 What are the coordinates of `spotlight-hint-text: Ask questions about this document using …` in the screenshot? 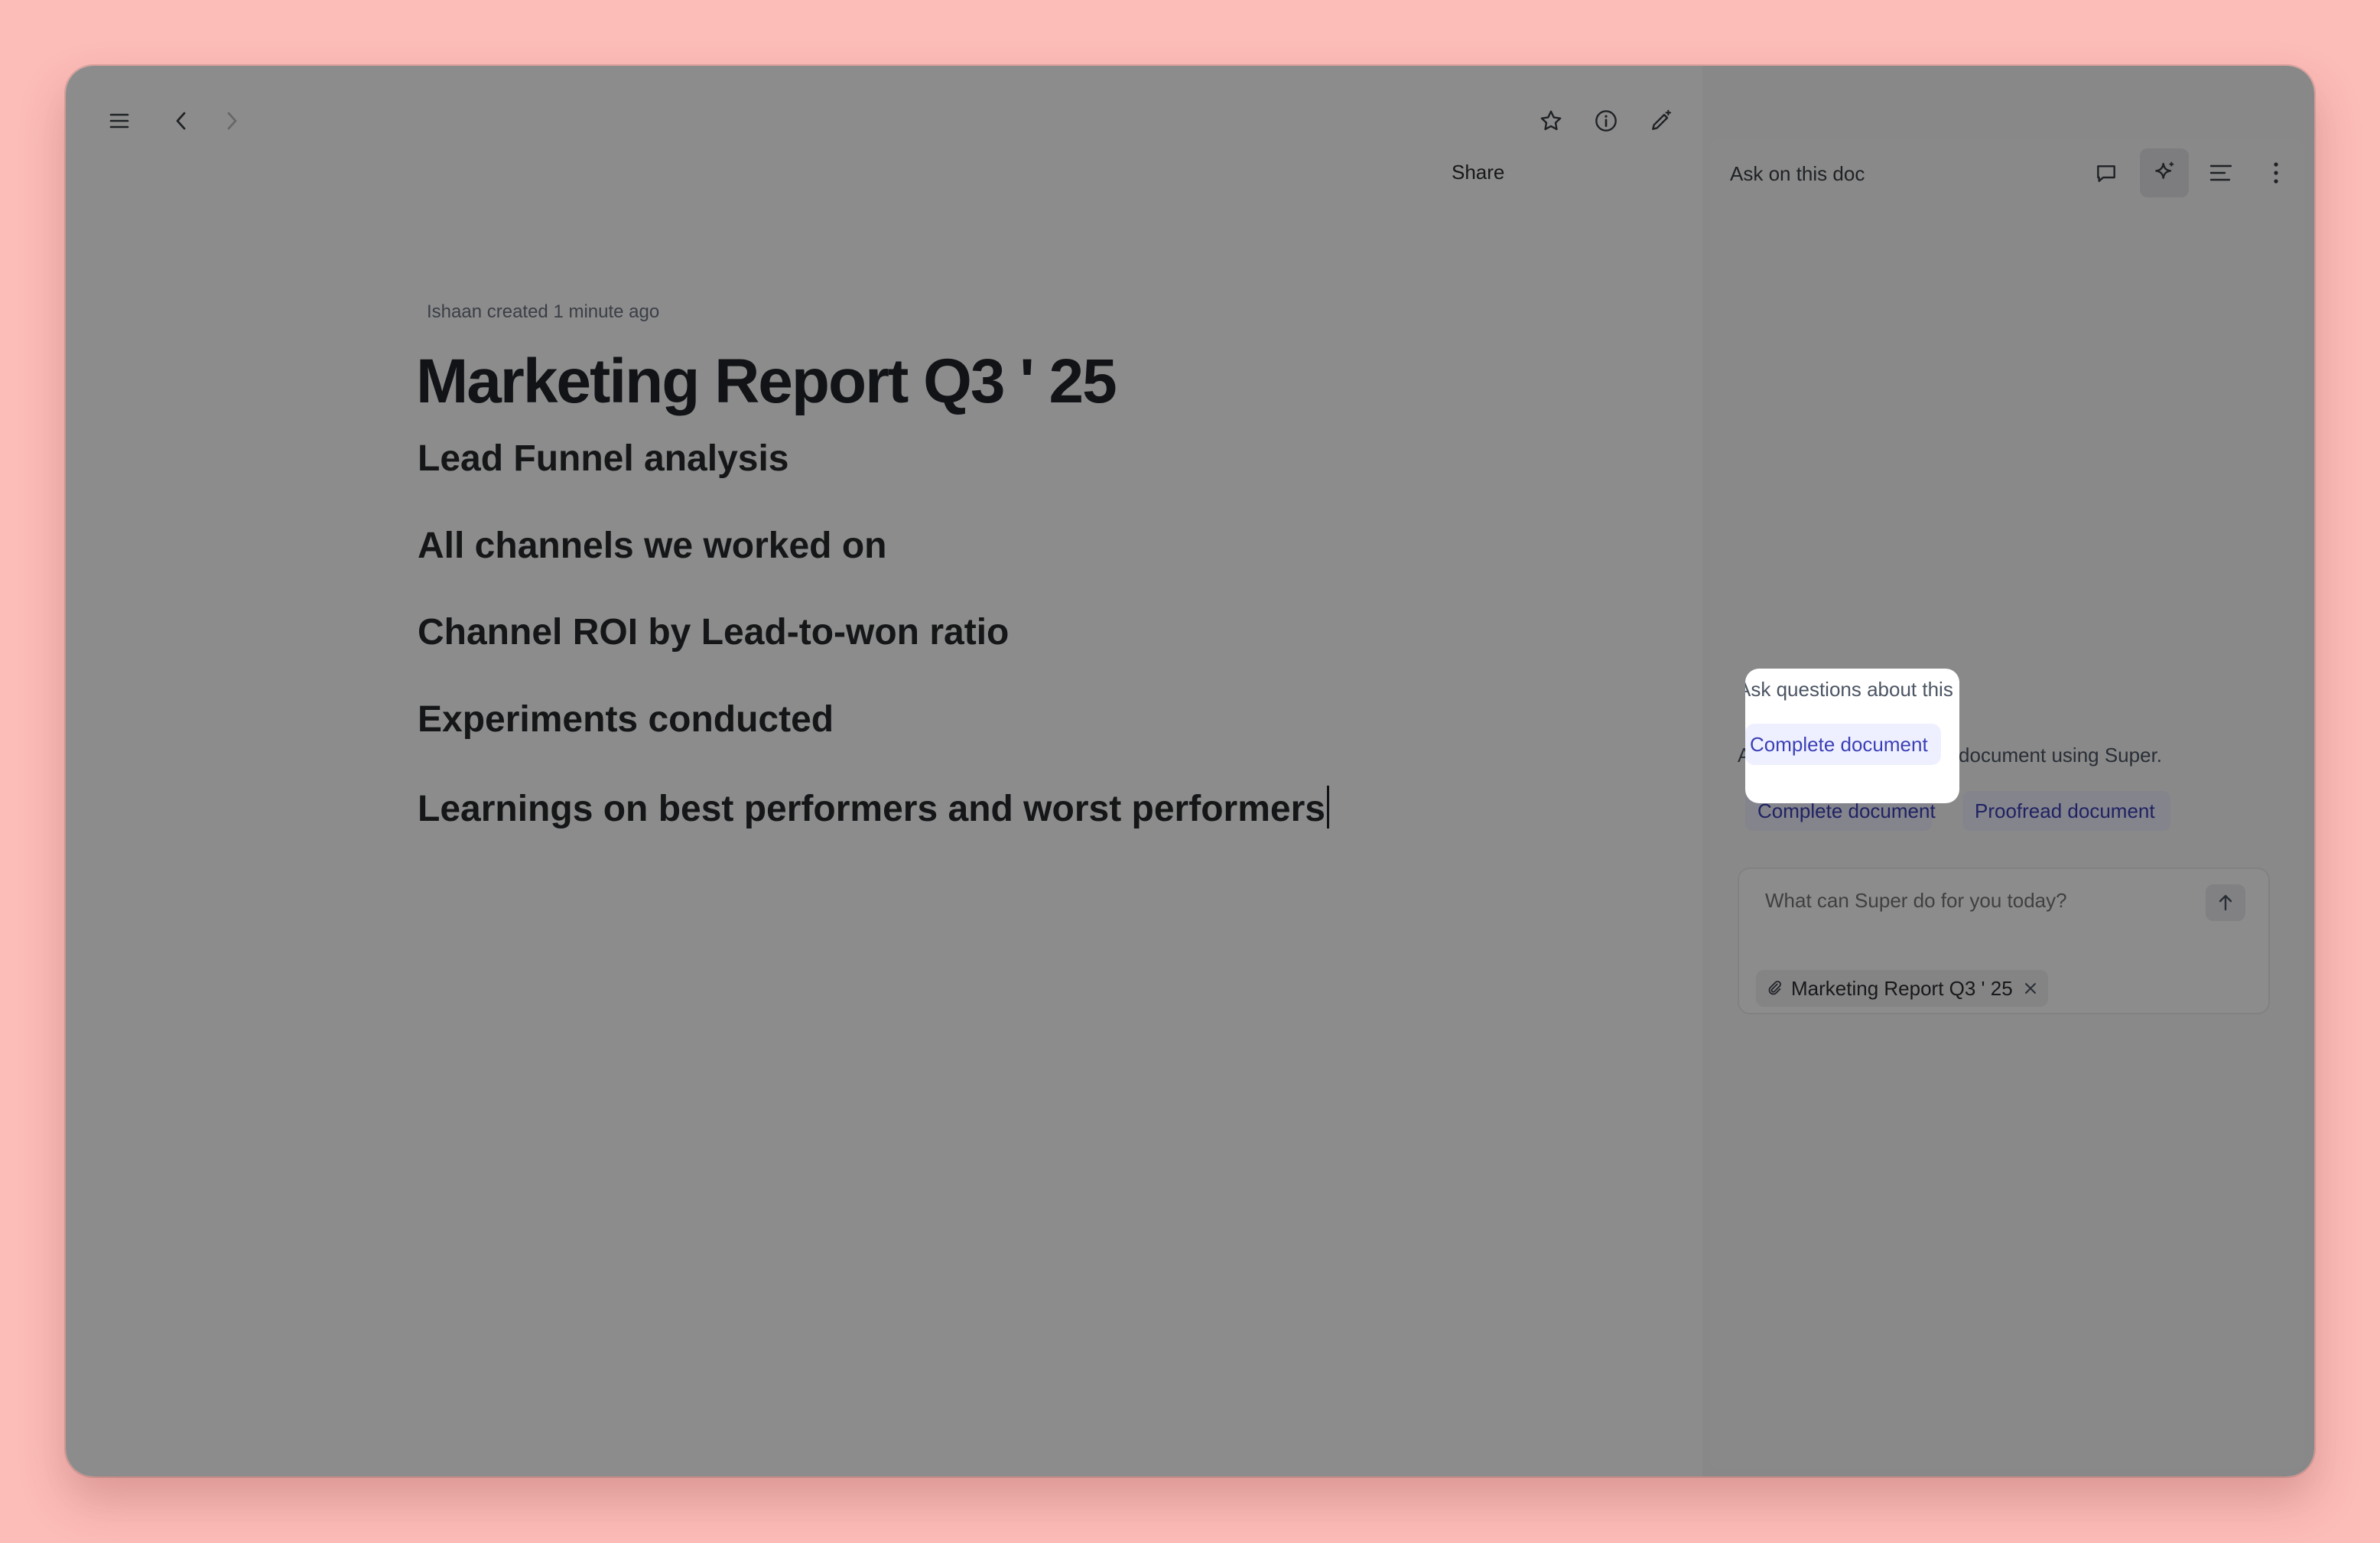 It's located at (1852, 689).